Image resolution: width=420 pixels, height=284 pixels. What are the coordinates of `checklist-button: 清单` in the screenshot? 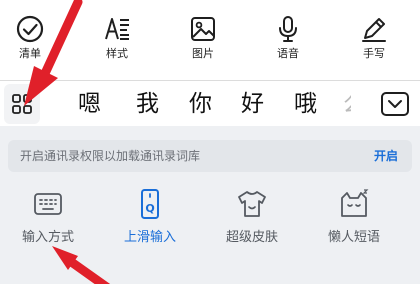 It's located at (30, 44).